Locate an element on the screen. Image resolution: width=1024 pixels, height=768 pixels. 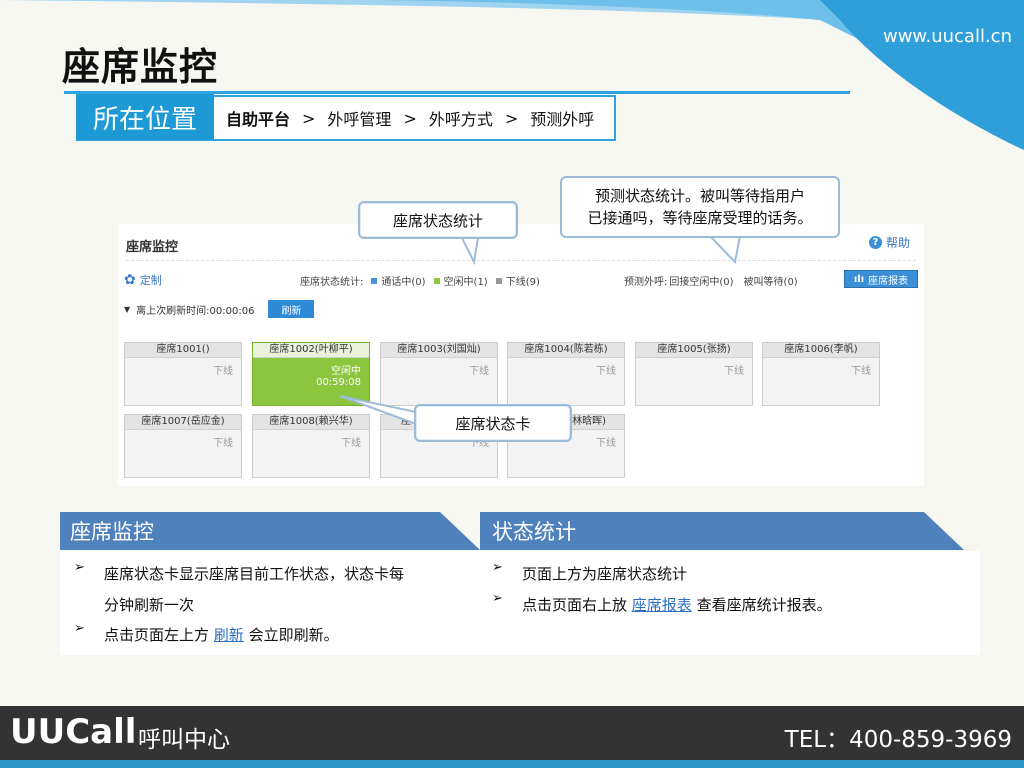
callout-status-card-text: 座席状态卡 is located at coordinates (493, 423).